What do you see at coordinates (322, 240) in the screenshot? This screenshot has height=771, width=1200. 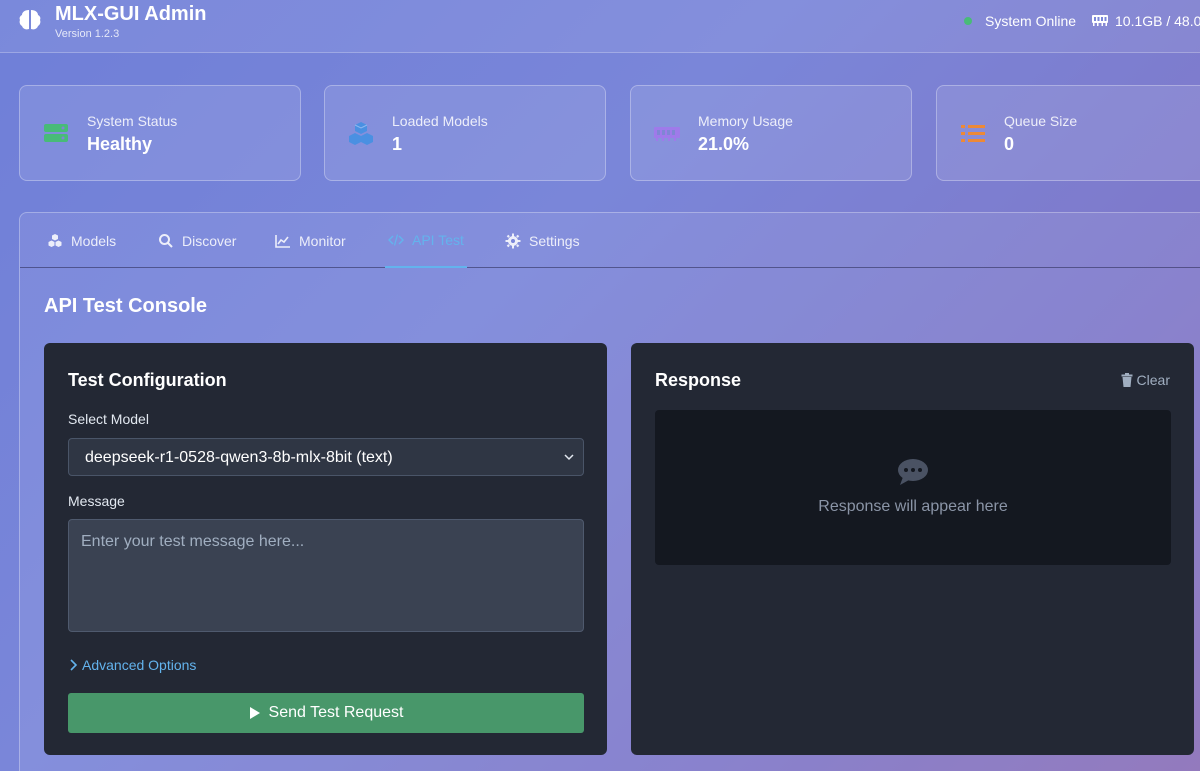 I see `tab-label: Monitor` at bounding box center [322, 240].